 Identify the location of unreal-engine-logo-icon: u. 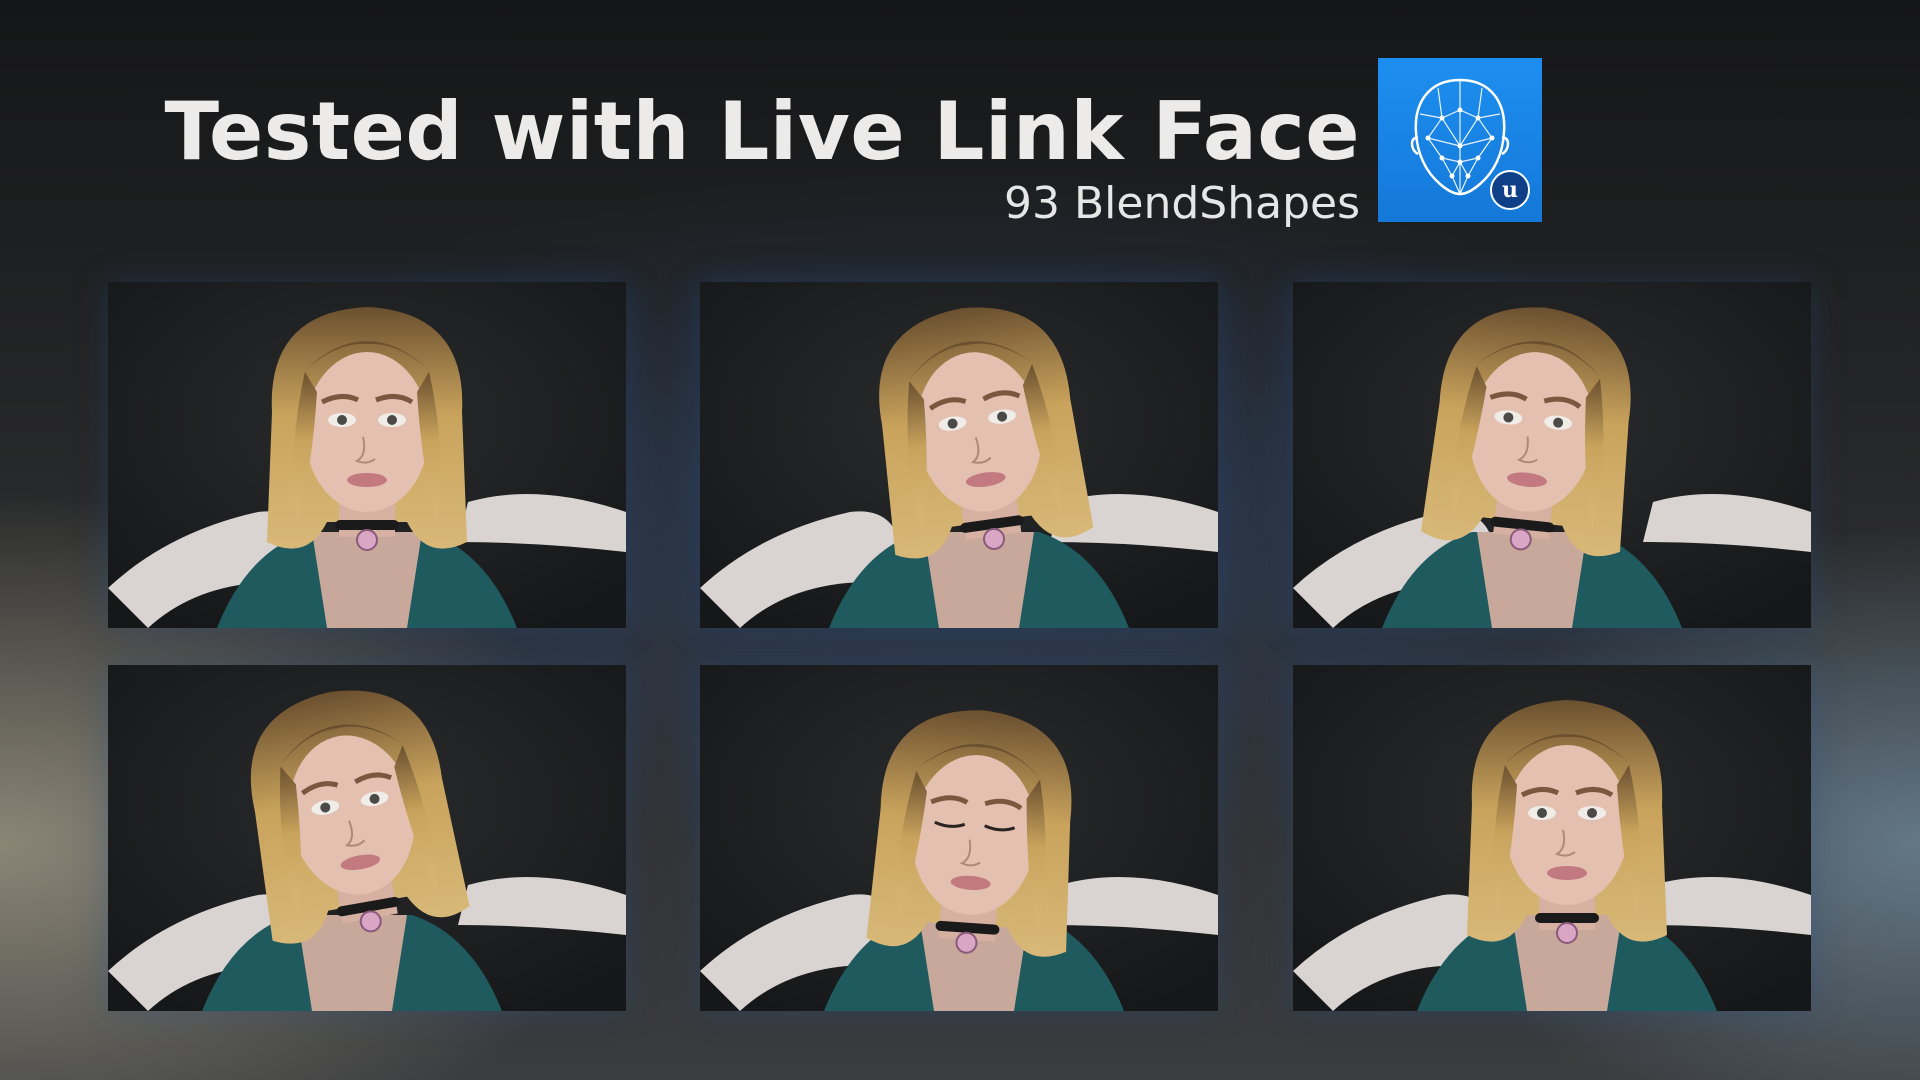
(1510, 190).